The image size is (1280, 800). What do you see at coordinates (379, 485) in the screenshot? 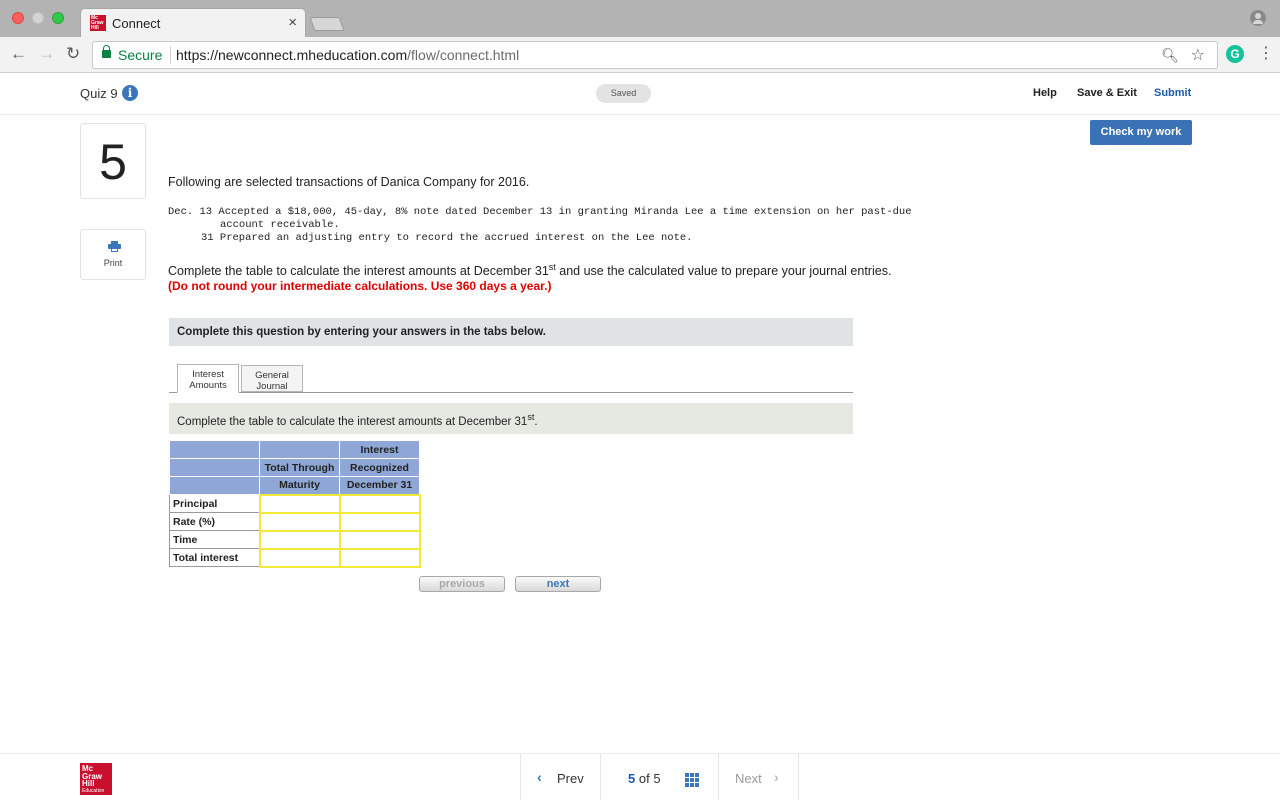
I see `column-header: December 31` at bounding box center [379, 485].